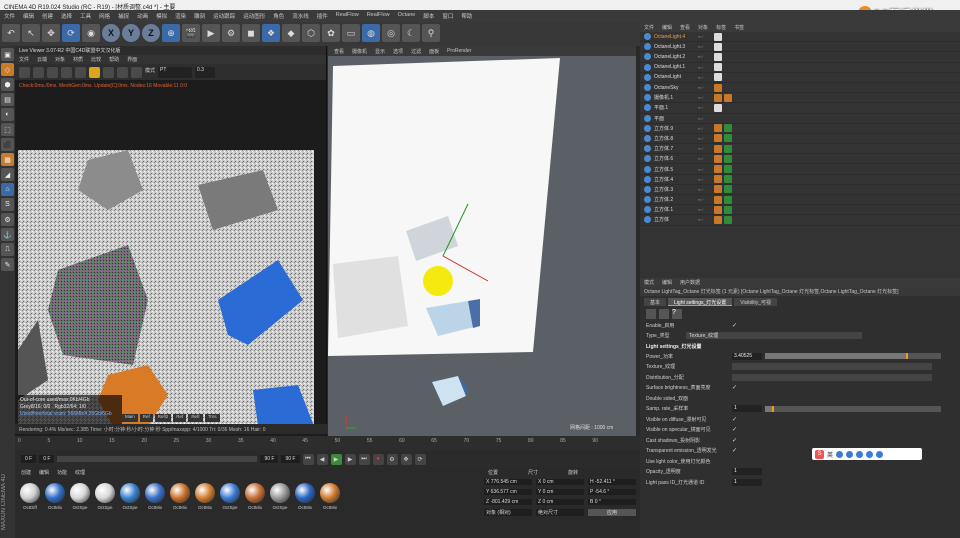  I want to click on coord-apply-button: 应用, so click(612, 512).